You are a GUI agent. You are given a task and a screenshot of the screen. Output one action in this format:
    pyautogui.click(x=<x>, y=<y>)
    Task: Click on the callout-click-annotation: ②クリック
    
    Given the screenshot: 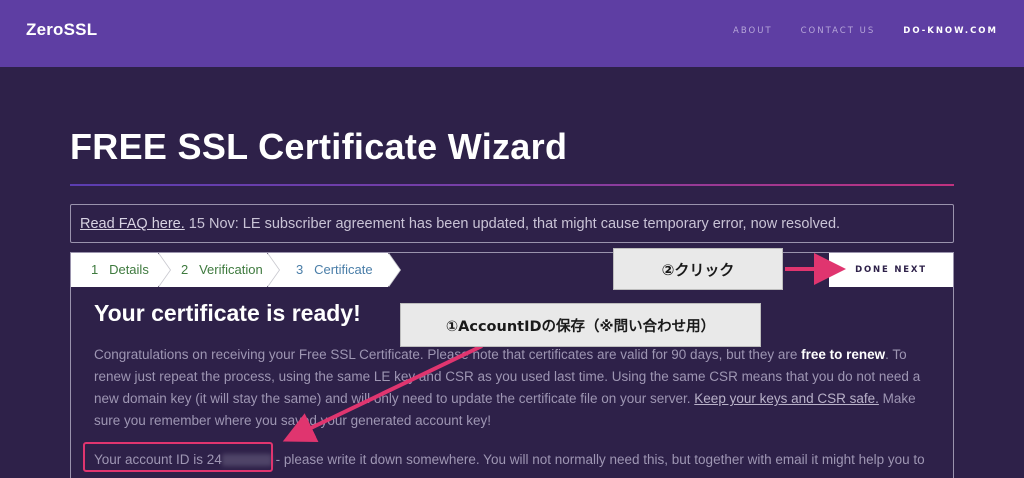 What is the action you would take?
    pyautogui.click(x=698, y=269)
    